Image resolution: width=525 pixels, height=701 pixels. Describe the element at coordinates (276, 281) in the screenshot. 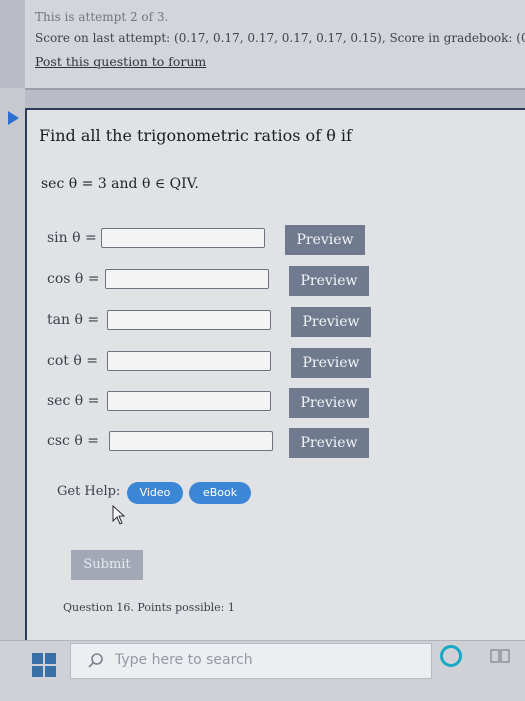

I see `answer-row-cos: cos θ = Preview` at that location.